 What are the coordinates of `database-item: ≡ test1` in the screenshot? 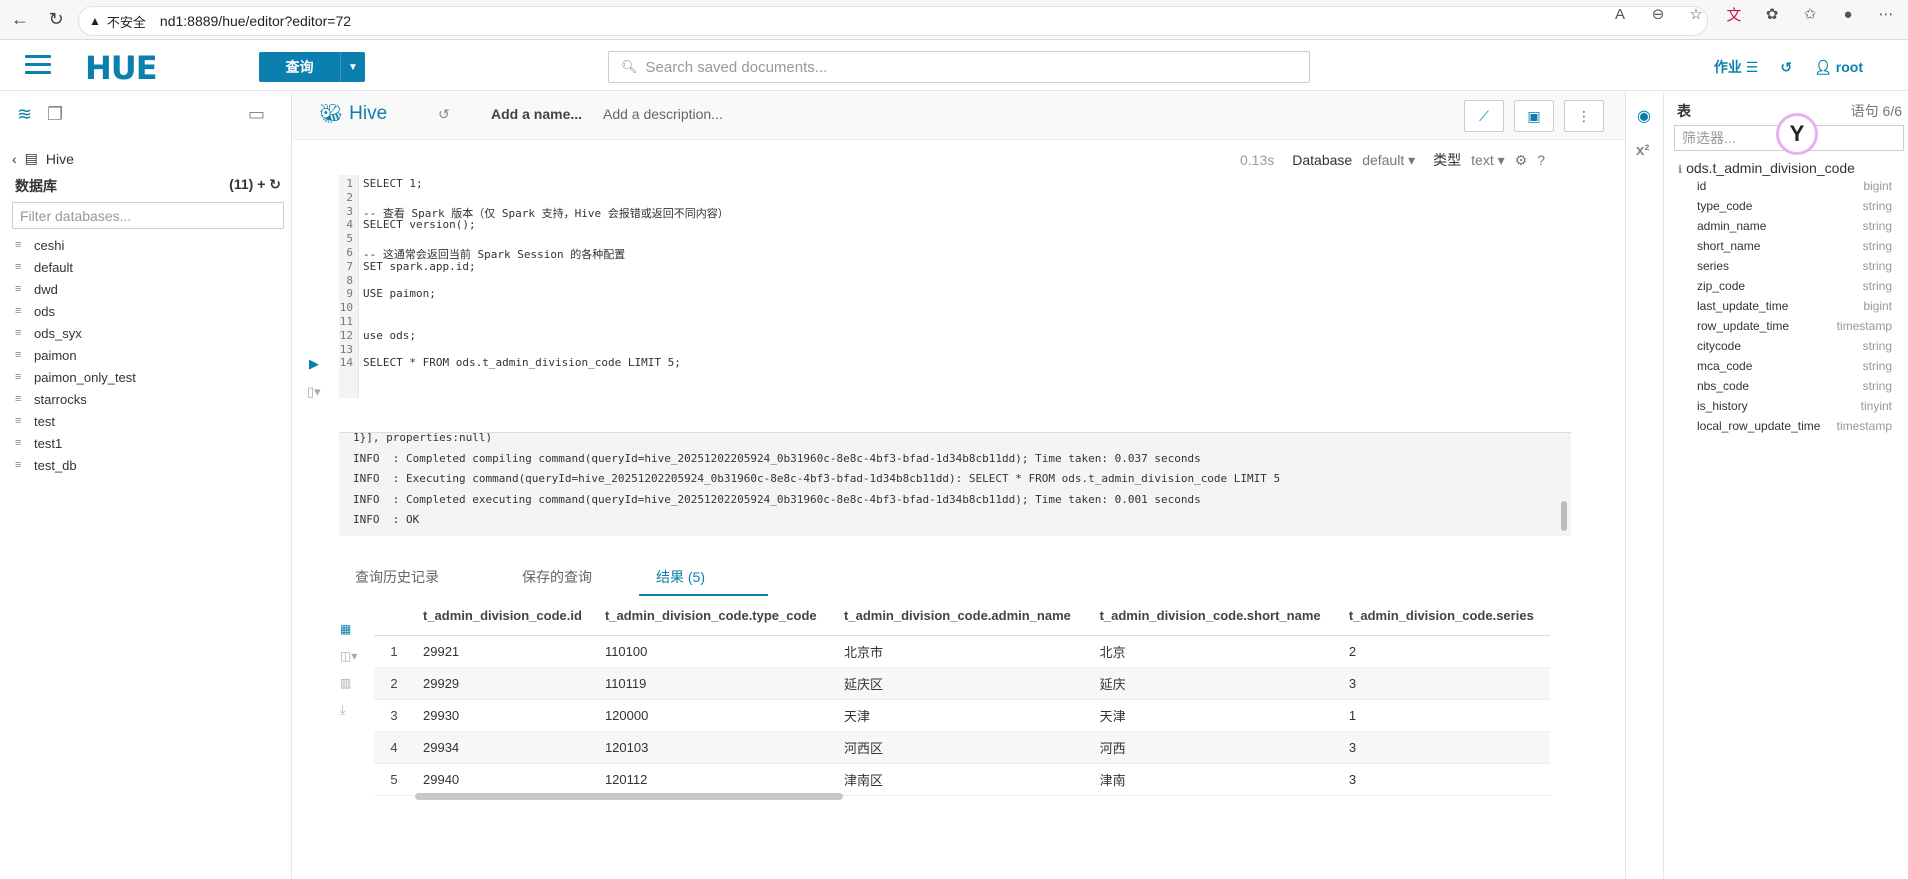 It's located at (75, 443).